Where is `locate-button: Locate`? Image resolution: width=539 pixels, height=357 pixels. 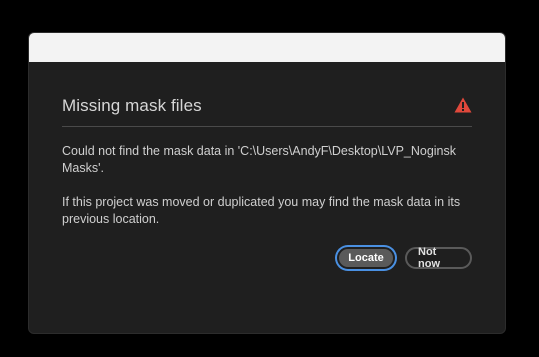
locate-button: Locate is located at coordinates (366, 258).